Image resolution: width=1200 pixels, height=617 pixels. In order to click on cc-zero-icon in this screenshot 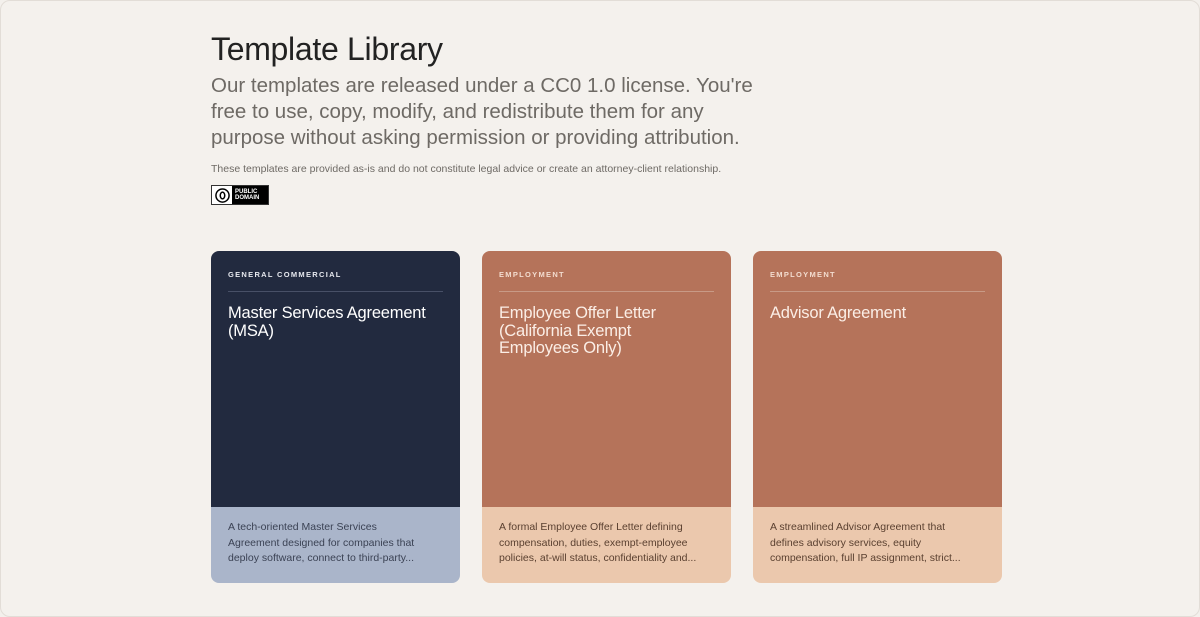, I will do `click(222, 195)`.